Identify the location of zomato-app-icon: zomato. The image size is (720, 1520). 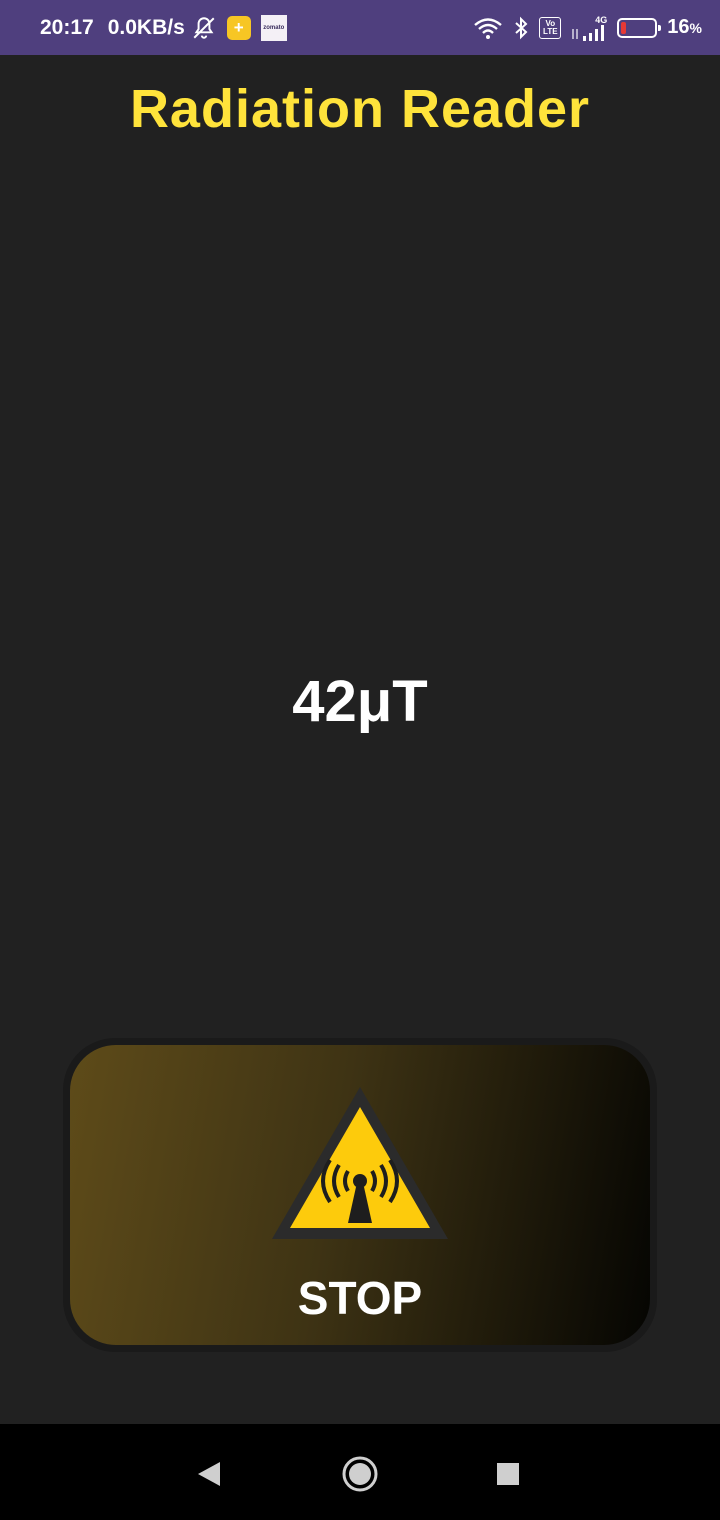
(273, 27).